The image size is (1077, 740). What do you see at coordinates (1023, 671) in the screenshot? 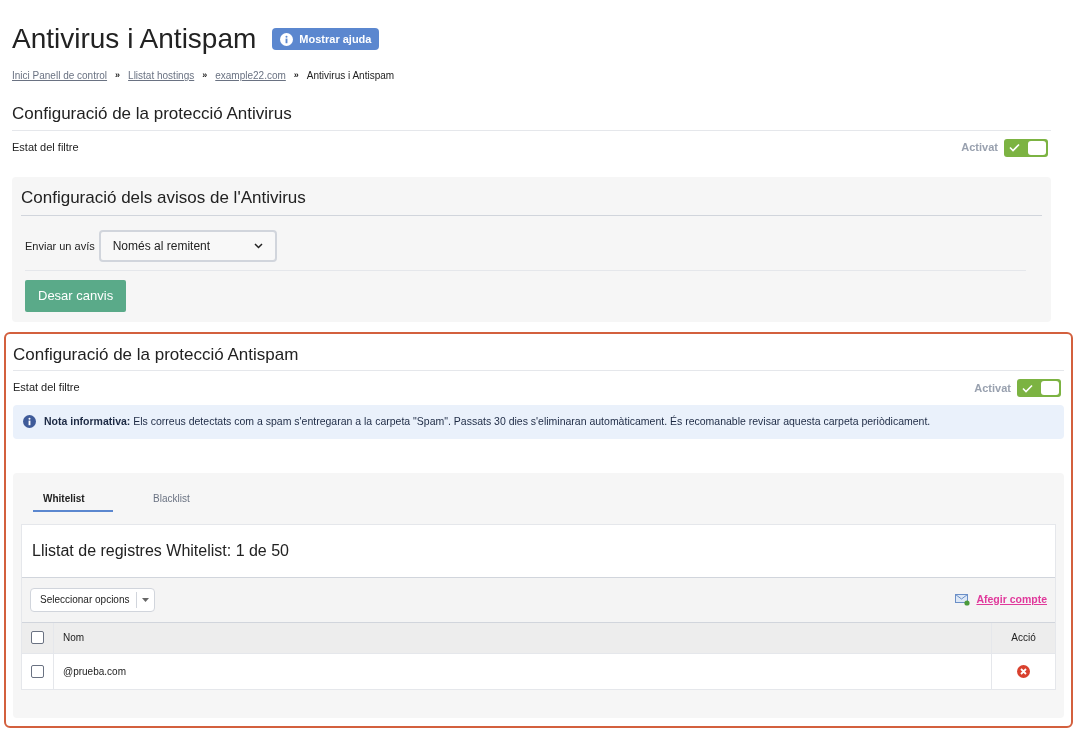
I see `delete-icon` at bounding box center [1023, 671].